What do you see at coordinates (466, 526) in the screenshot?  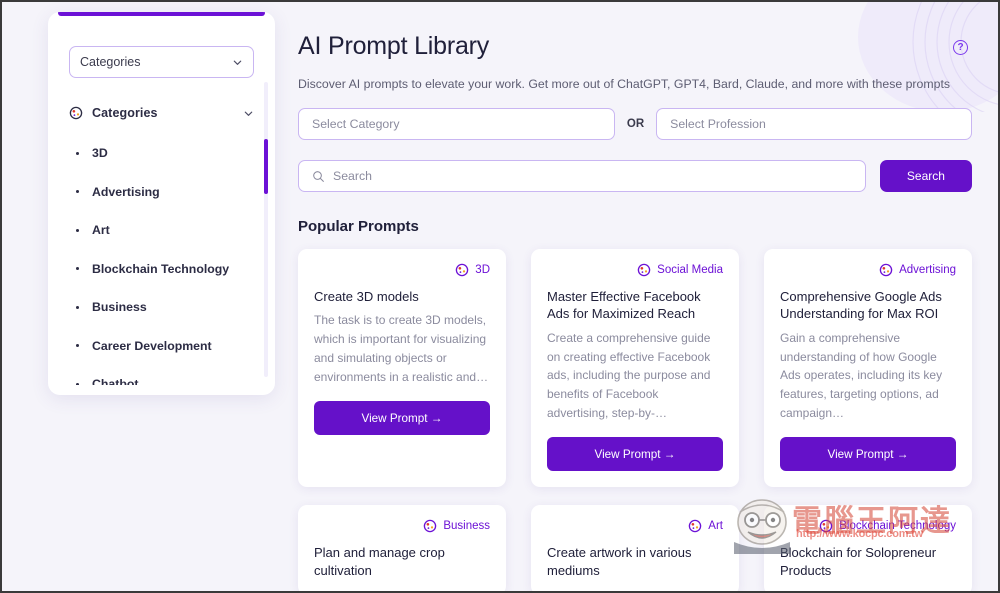 I see `card-category-label: Business` at bounding box center [466, 526].